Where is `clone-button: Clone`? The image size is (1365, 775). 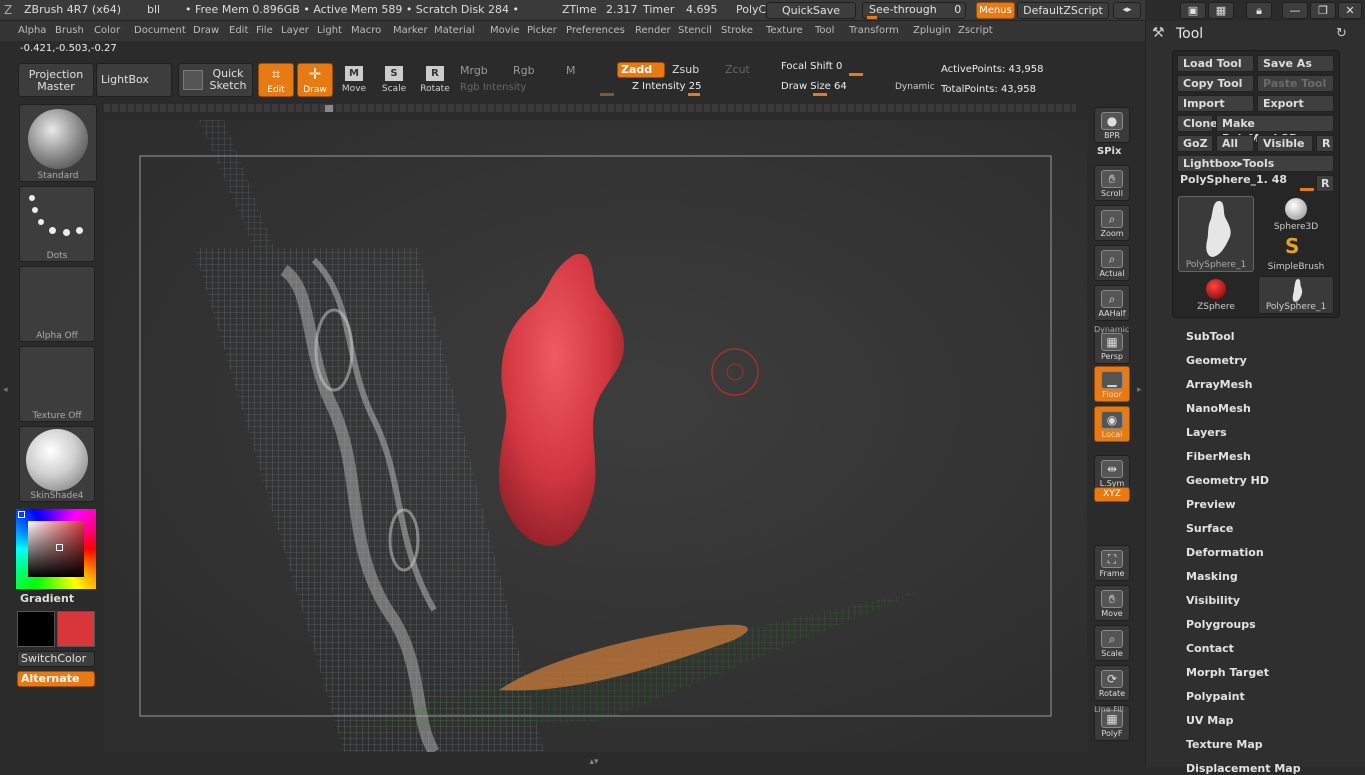 clone-button: Clone is located at coordinates (1197, 123).